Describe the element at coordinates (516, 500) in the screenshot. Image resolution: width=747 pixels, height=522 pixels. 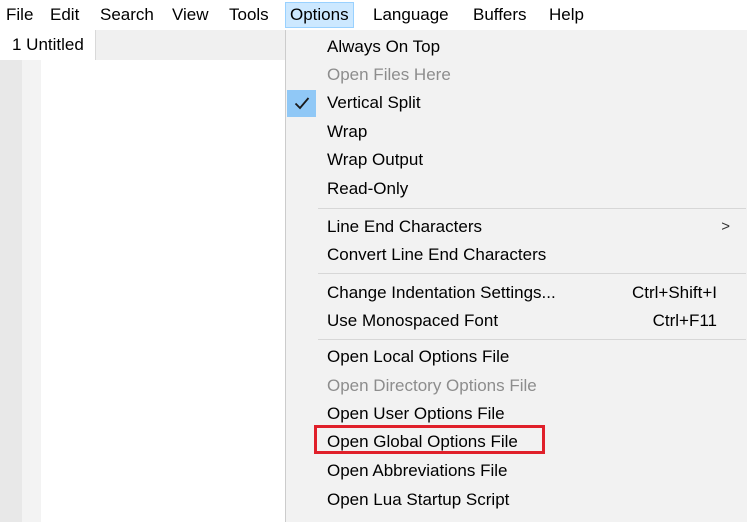
I see `menu-item-open-lua-startup-script: Open Lua Startup Script` at that location.